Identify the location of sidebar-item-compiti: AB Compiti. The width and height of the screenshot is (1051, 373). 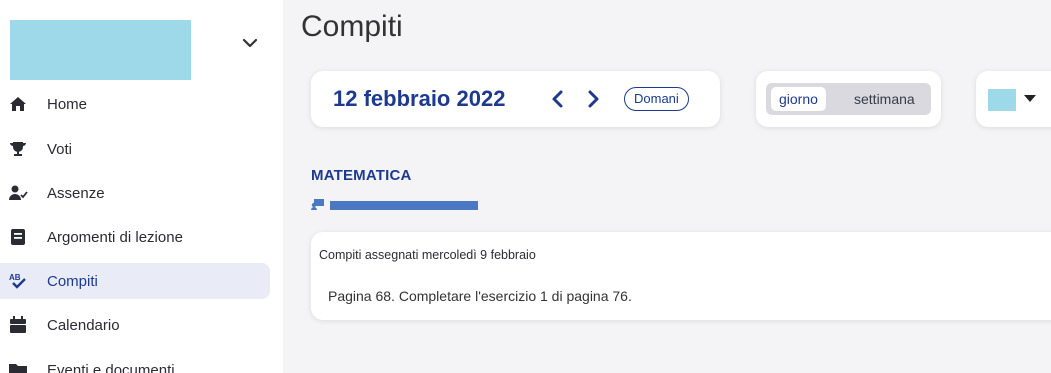
(135, 281).